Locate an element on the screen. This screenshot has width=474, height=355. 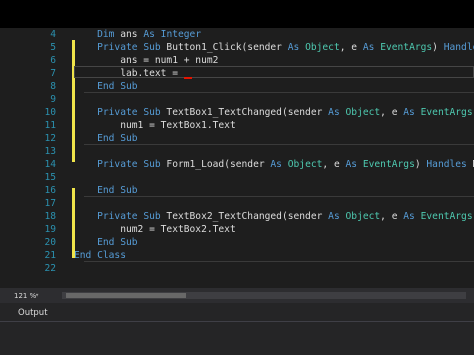
output-panel-title: Output is located at coordinates (33, 313).